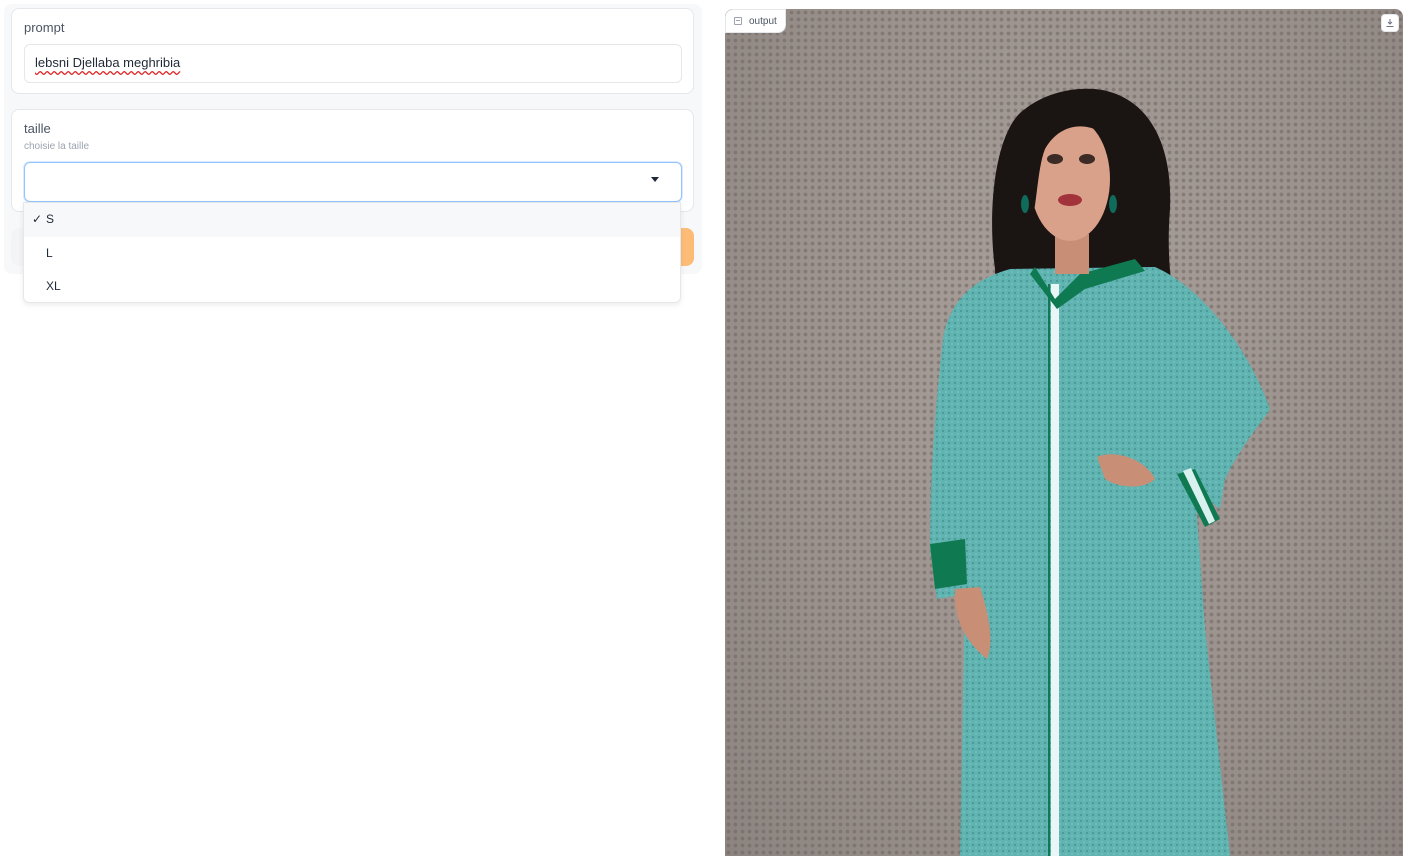 Image resolution: width=1403 pixels, height=856 pixels. I want to click on option-l: L, so click(352, 253).